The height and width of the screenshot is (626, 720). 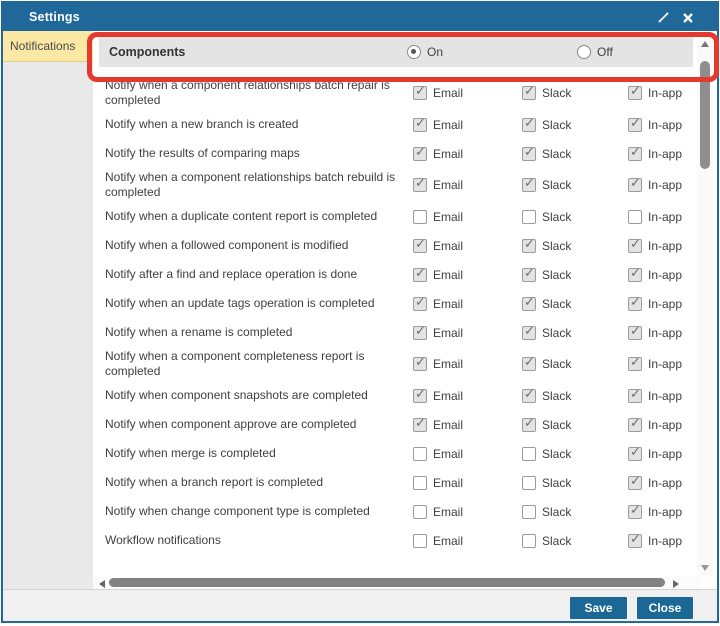 What do you see at coordinates (48, 46) in the screenshot?
I see `sidebar-tab-notifications: Notifications` at bounding box center [48, 46].